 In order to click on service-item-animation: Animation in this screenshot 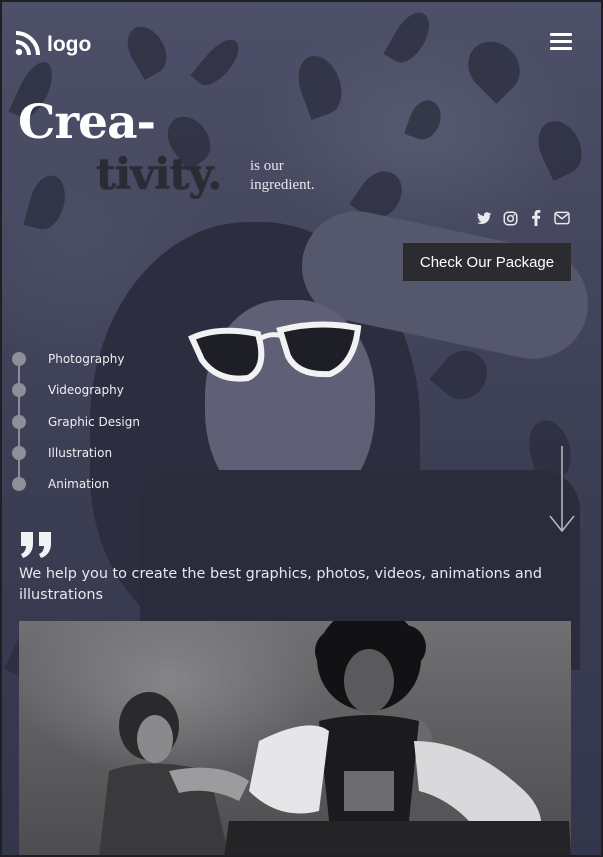, I will do `click(60, 484)`.